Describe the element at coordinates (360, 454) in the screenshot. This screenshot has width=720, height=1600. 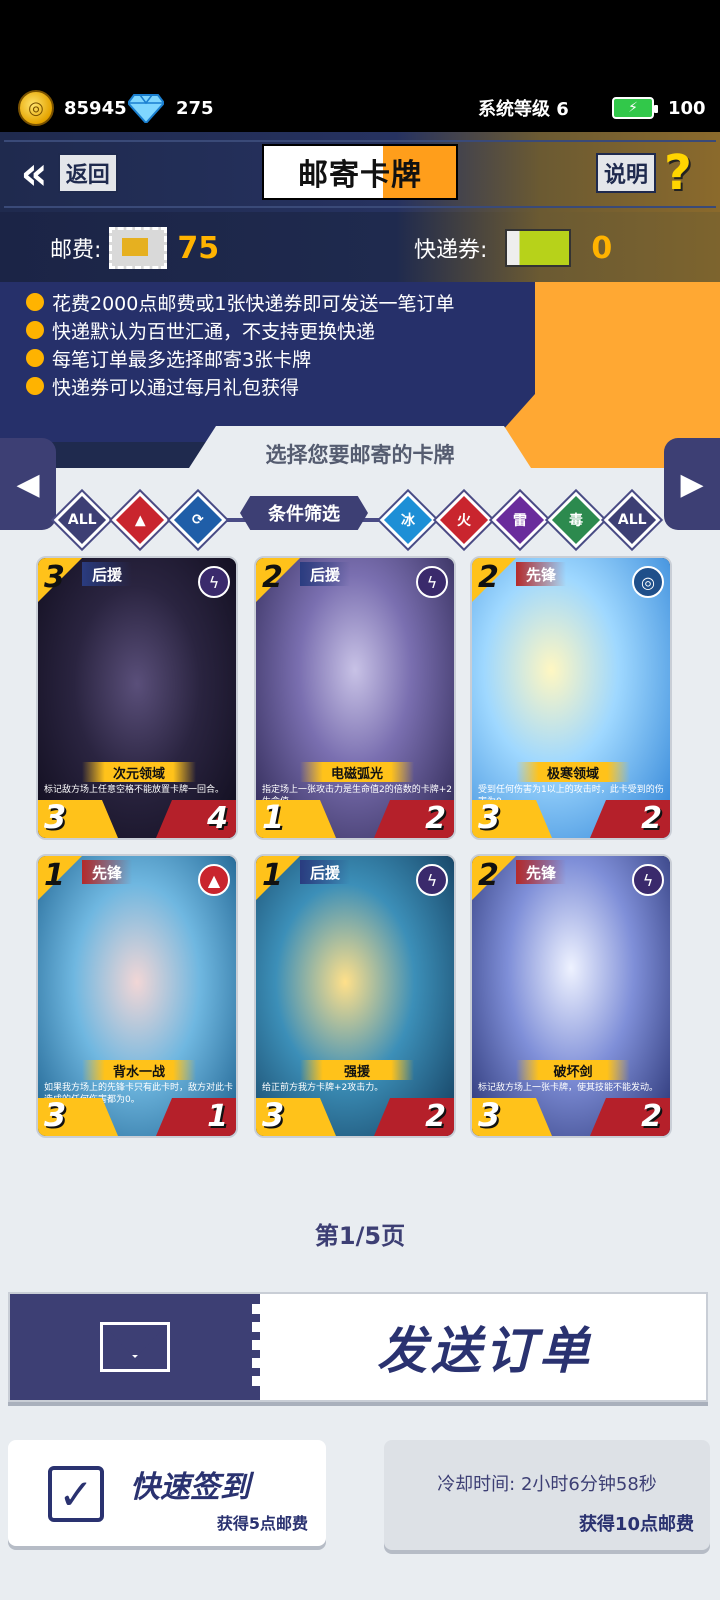
I see `select-cards-heading: 选择您要邮寄的卡牌` at that location.